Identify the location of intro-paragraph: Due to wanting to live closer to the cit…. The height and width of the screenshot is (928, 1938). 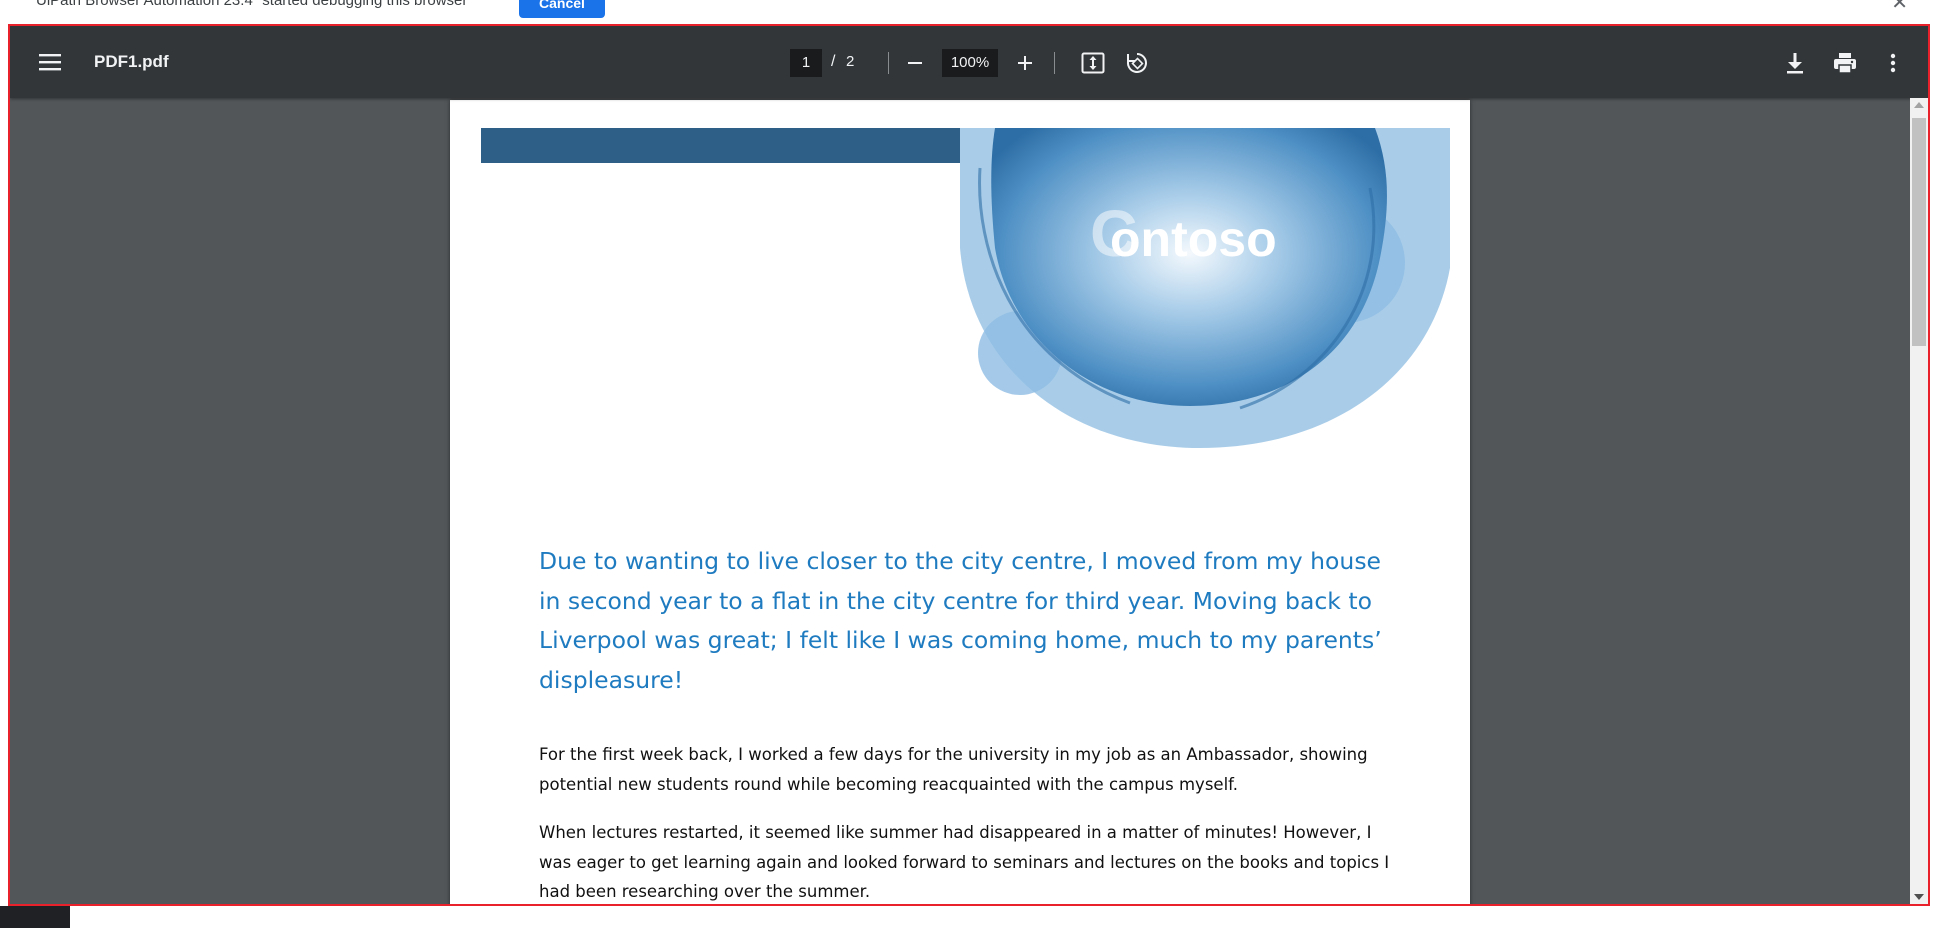
(960, 620).